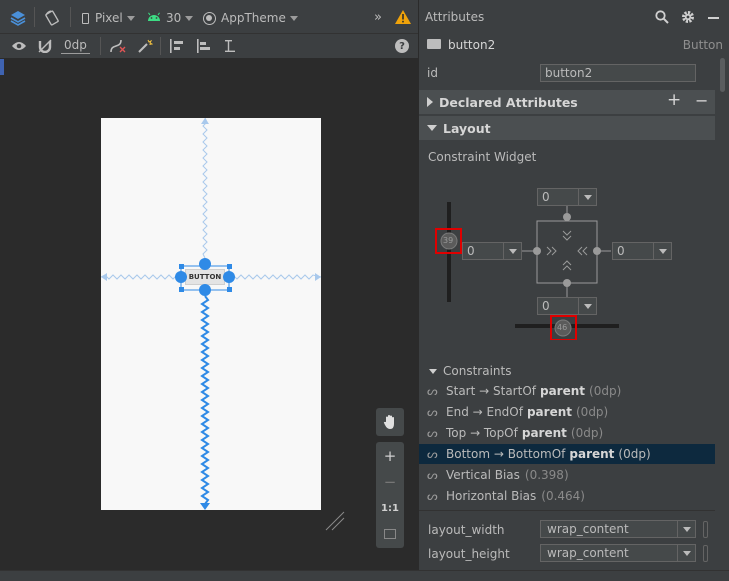 This screenshot has height=581, width=729. What do you see at coordinates (688, 17) in the screenshot?
I see `gear-icon` at bounding box center [688, 17].